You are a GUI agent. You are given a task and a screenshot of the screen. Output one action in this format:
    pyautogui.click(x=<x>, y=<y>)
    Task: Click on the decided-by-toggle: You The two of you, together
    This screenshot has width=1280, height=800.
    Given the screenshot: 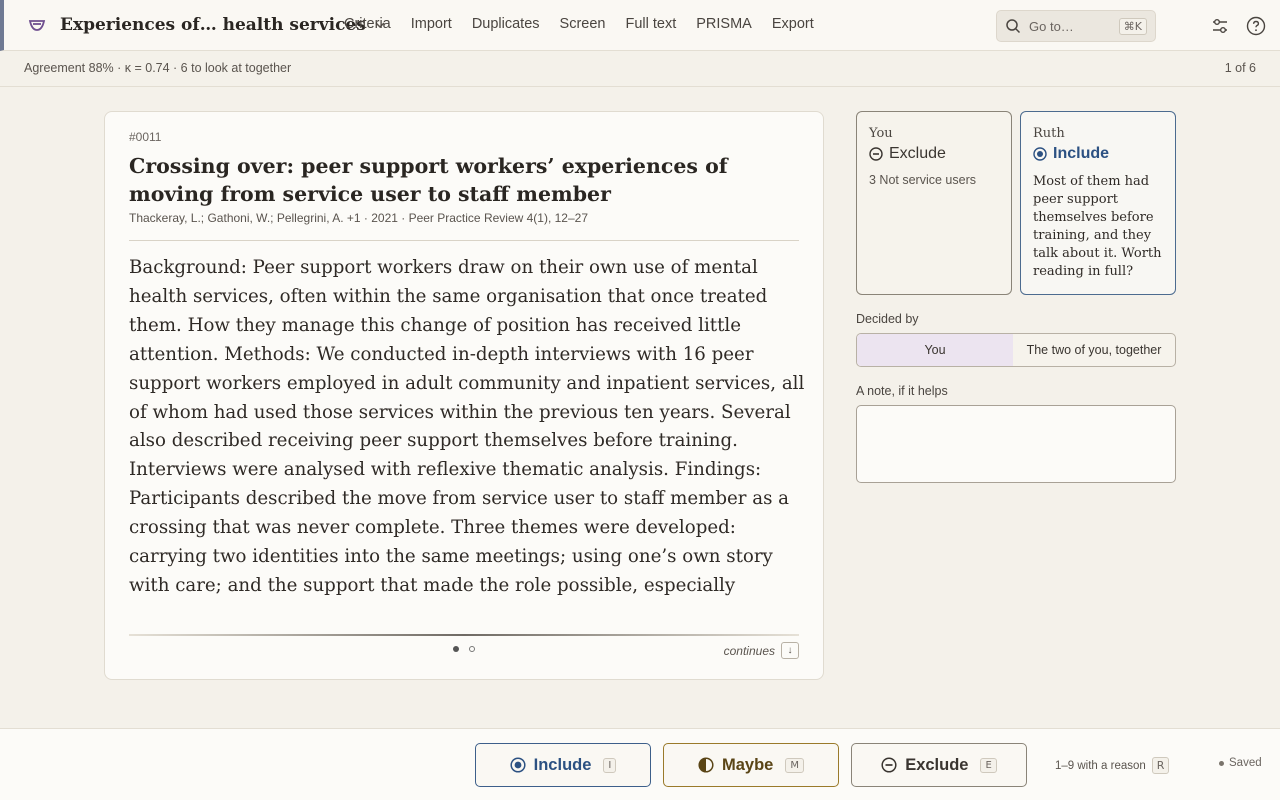 What is the action you would take?
    pyautogui.click(x=1016, y=350)
    